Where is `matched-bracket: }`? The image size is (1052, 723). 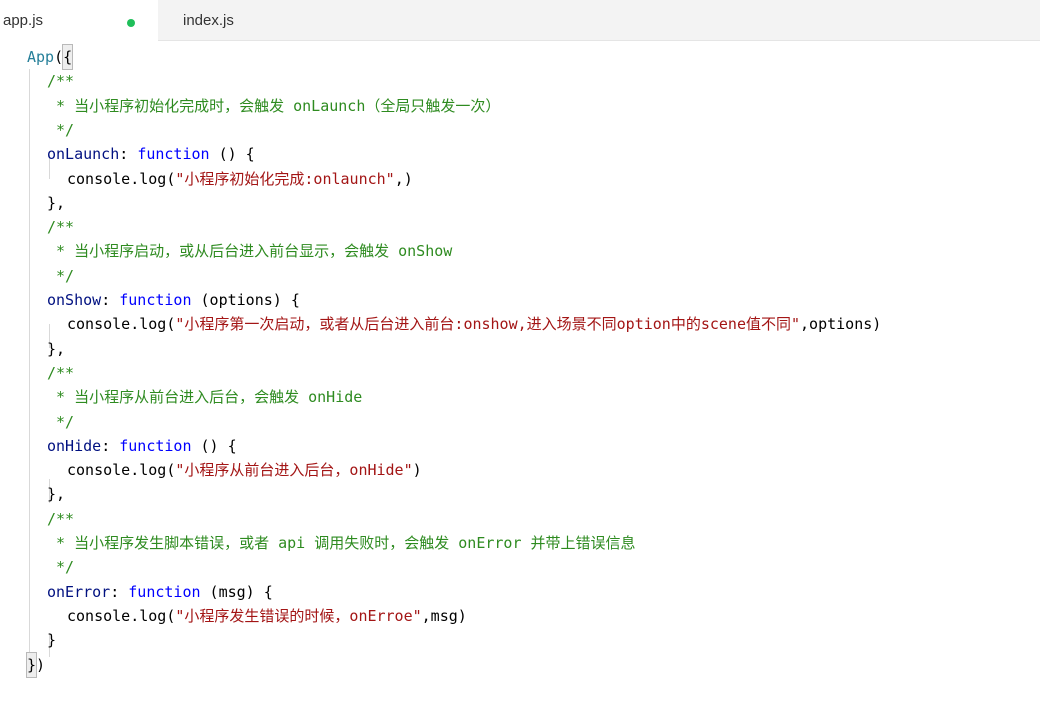
matched-bracket: } is located at coordinates (31, 664).